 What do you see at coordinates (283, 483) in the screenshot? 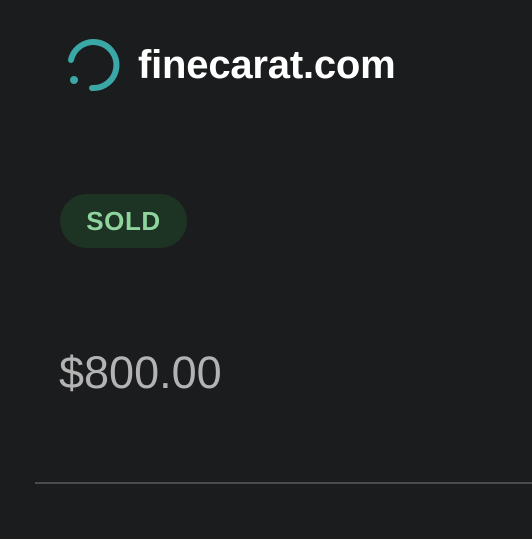
I see `divider` at bounding box center [283, 483].